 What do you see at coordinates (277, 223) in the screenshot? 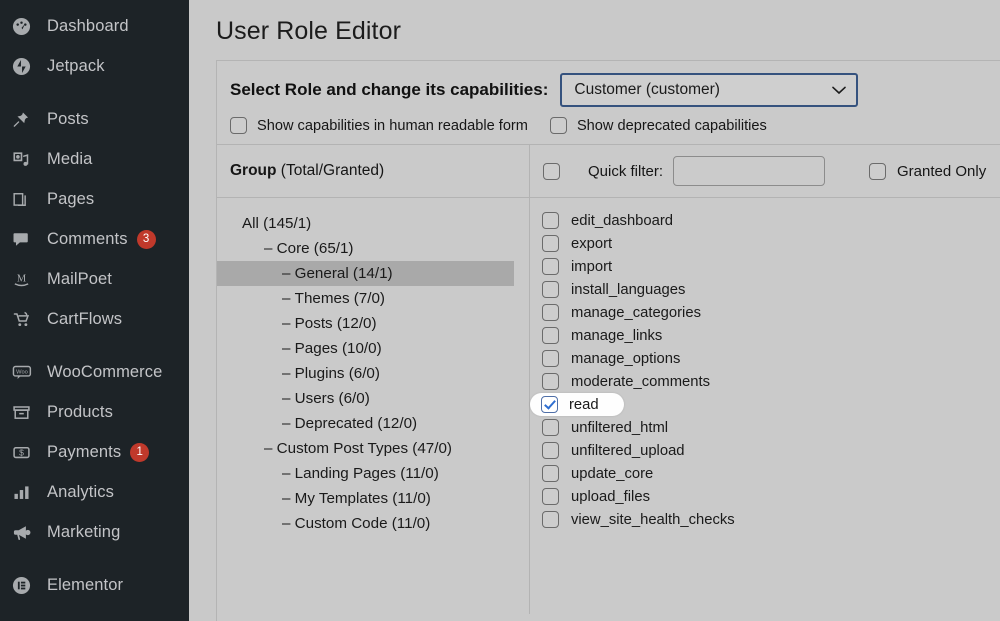
I see `group-tree-item-label: All (145/1)` at bounding box center [277, 223].